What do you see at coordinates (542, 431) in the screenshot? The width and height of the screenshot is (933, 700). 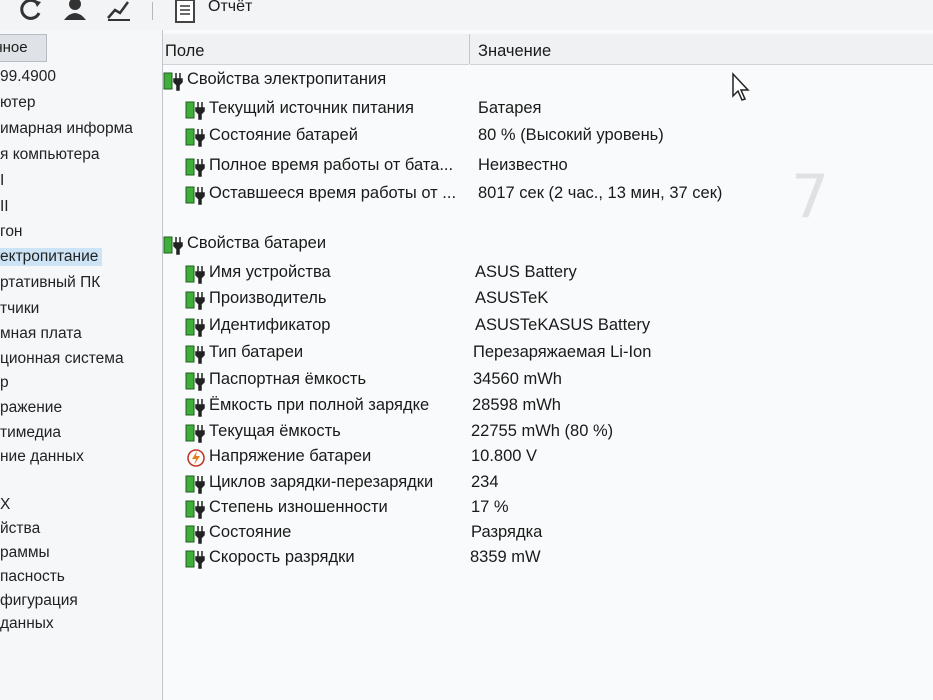 I see `value-cell: 22755 mWh (80 %)` at bounding box center [542, 431].